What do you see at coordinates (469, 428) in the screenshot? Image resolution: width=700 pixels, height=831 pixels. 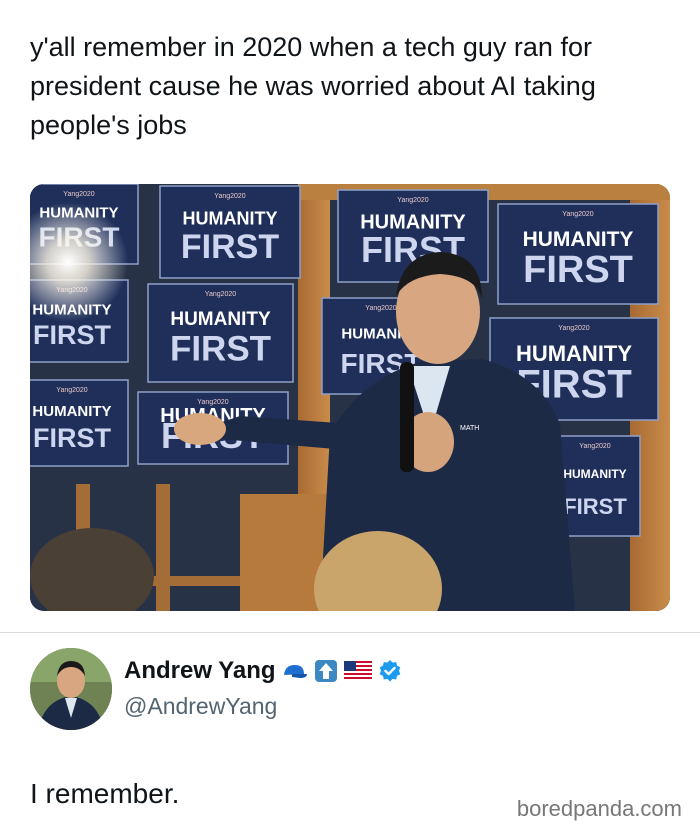 I see `lapel-pin-text: MATH` at bounding box center [469, 428].